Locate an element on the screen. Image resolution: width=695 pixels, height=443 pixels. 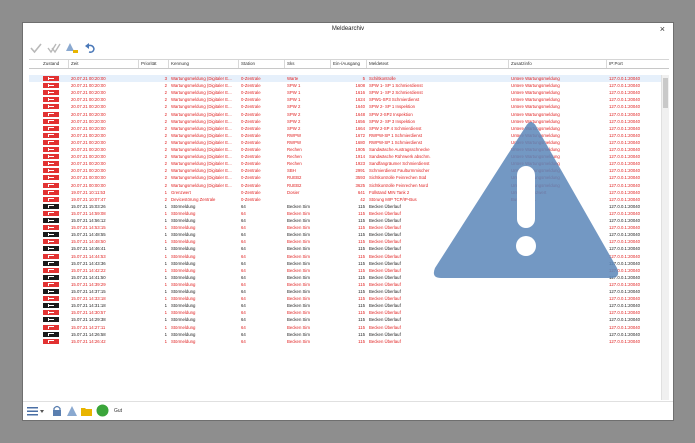
cell-ein-ausgang: 1624 is located at coordinates (360, 100).